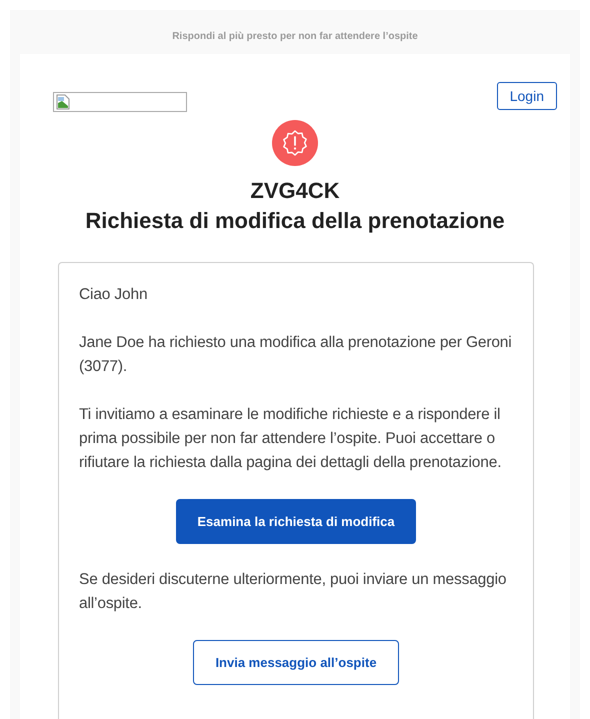  I want to click on body-paragraph: Se desideri discuterne ulteriormente, puoi inviare un messaggio all’ospite., so click(293, 592).